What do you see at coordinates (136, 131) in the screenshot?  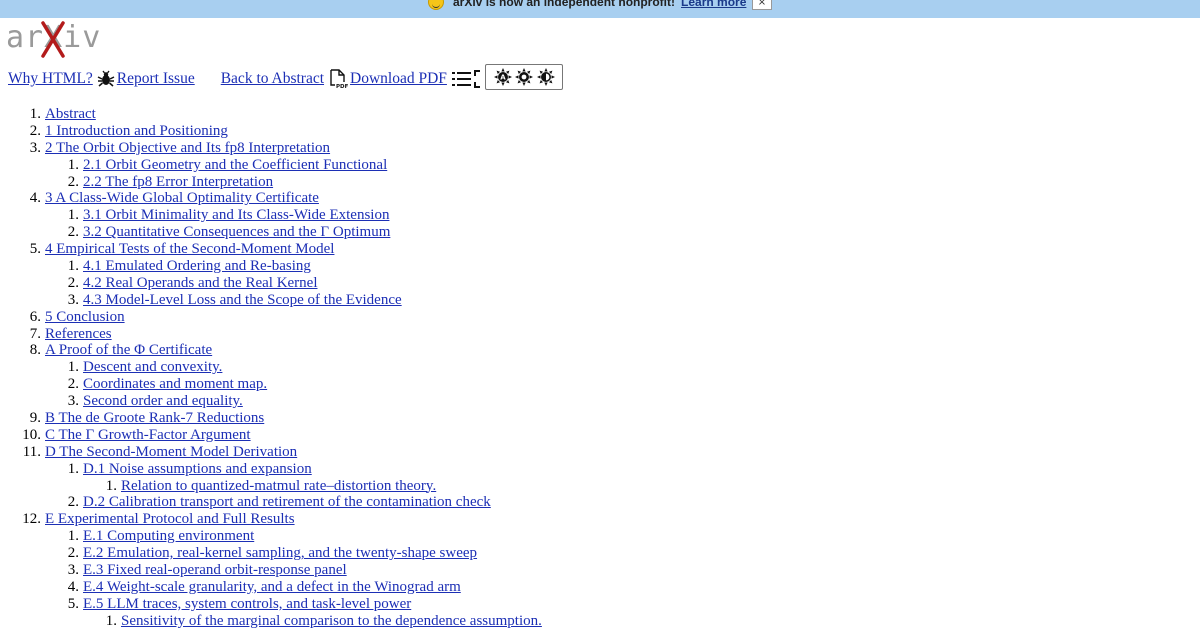 I see `toc-item-link: 1 Introduction and Positioning` at bounding box center [136, 131].